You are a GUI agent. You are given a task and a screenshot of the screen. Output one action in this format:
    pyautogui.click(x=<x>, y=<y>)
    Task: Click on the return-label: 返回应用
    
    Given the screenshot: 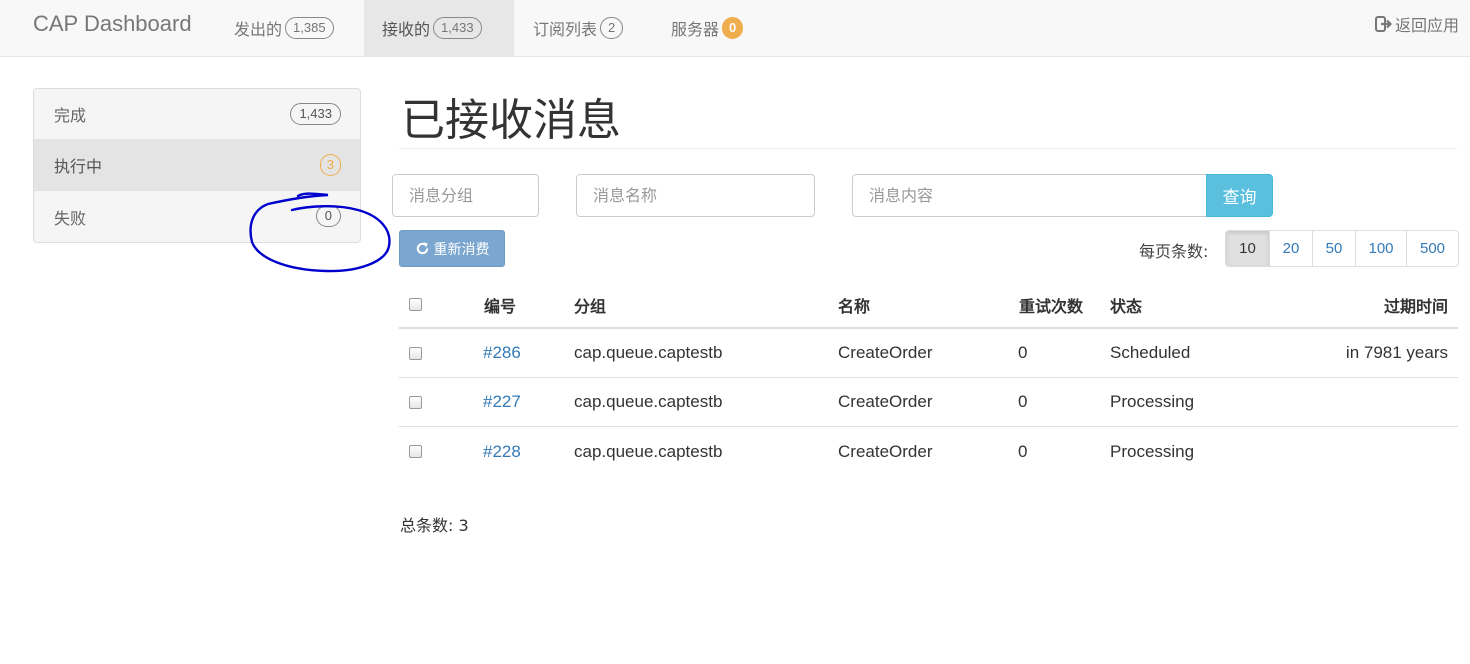 What is the action you would take?
    pyautogui.click(x=1426, y=25)
    